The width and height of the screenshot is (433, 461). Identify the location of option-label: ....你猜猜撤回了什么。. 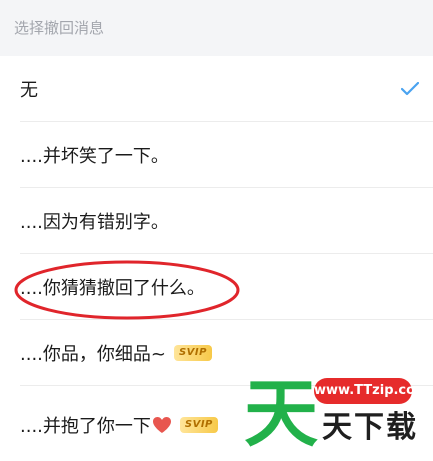
(112, 288).